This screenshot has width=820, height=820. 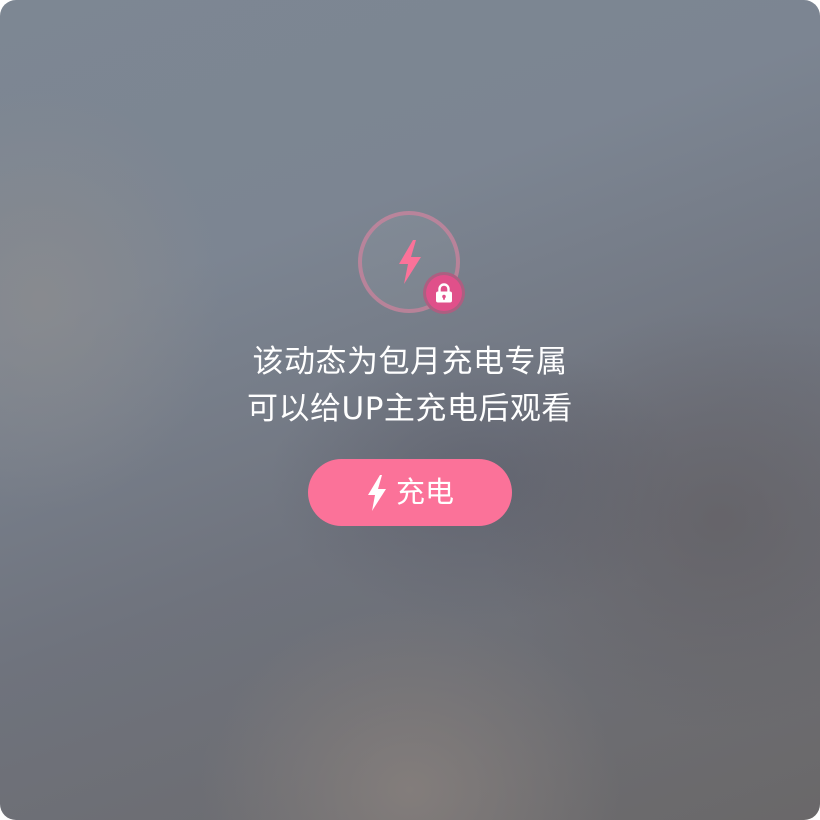 I want to click on locked-message-line-2: 可以给UP主充电后观看, so click(x=410, y=409).